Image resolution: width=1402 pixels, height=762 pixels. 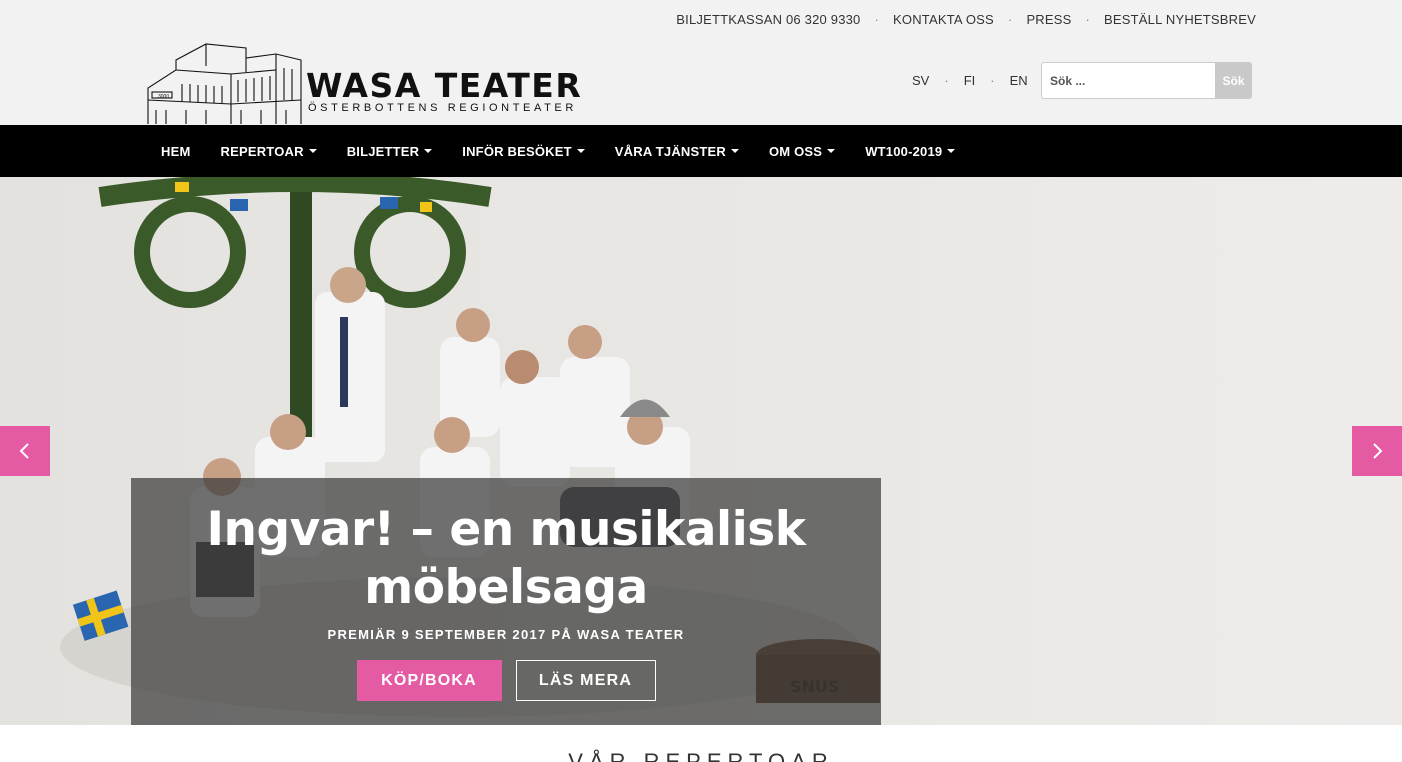 I want to click on section-title: VÅR REPERTOAR, so click(x=701, y=755).